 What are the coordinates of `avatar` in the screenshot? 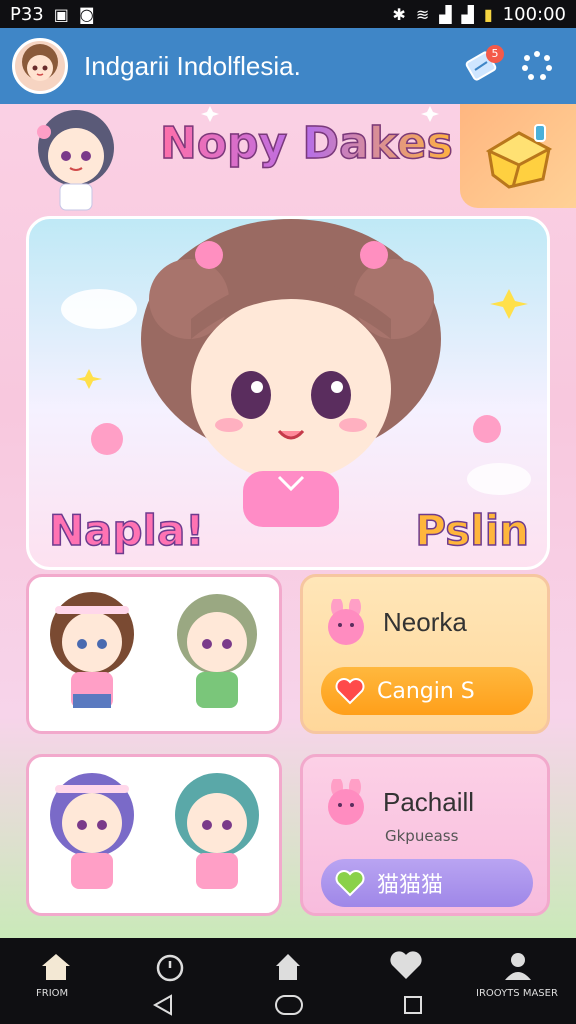 It's located at (40, 66).